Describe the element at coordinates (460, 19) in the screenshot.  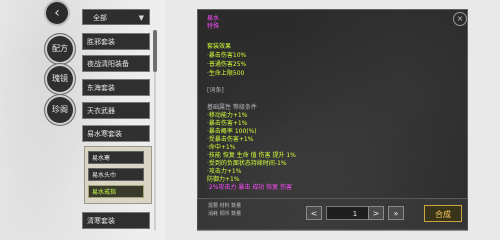
I see `close-icon: ×` at that location.